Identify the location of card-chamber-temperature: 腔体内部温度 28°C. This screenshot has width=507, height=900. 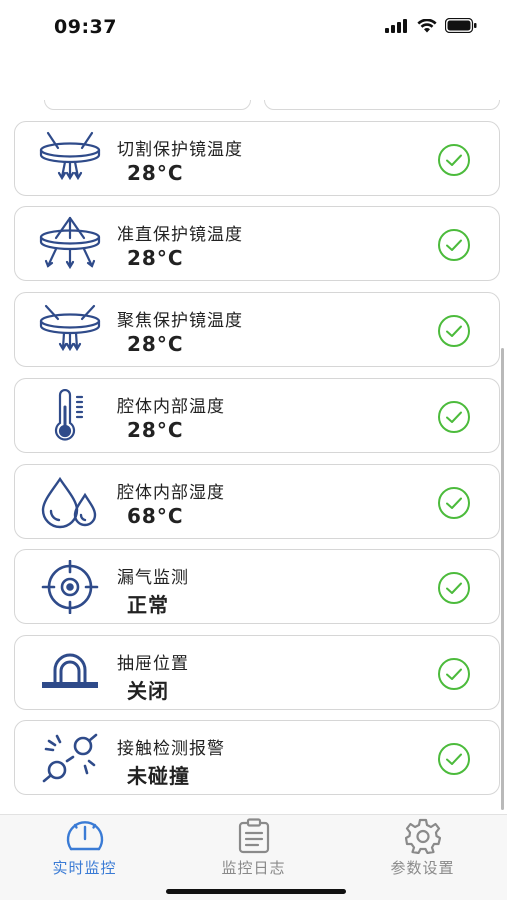
(257, 415).